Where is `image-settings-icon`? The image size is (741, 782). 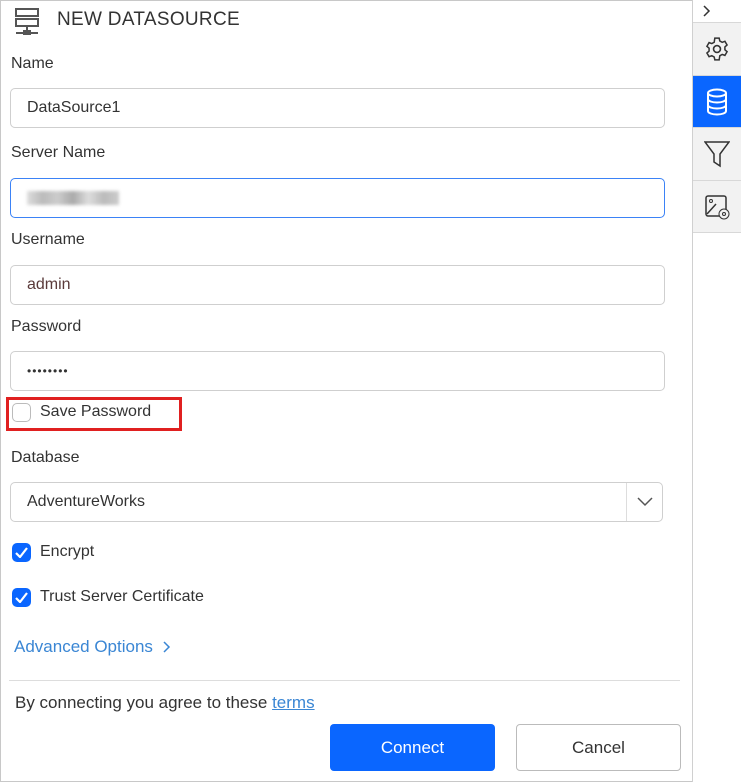 image-settings-icon is located at coordinates (717, 207).